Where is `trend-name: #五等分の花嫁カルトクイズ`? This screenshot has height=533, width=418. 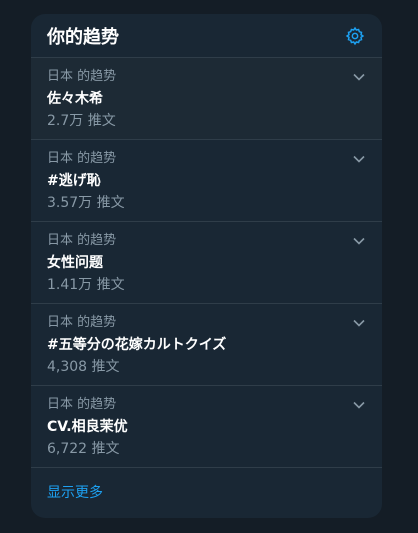
trend-name: #五等分の花嫁カルトクイズ is located at coordinates (206, 345).